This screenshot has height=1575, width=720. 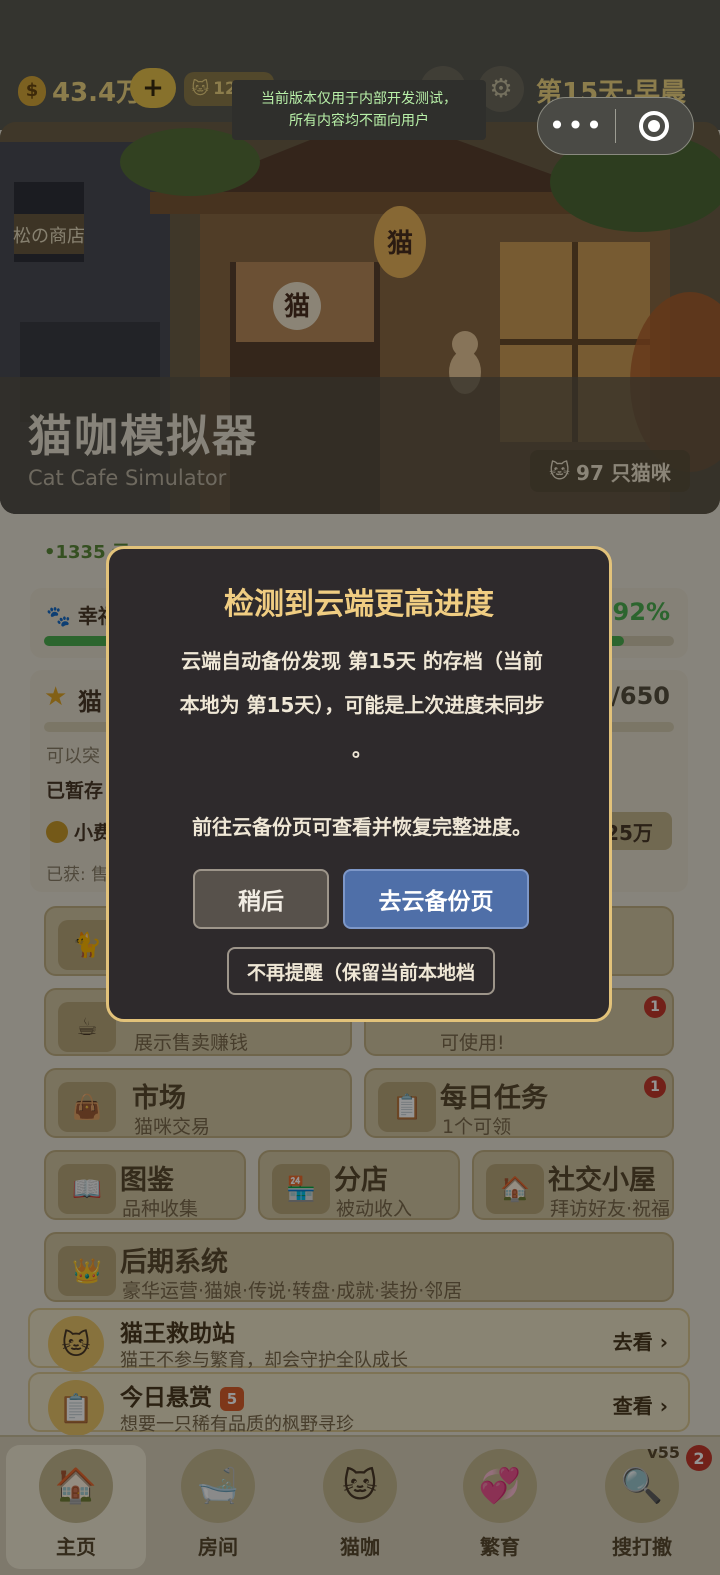 I want to click on go-cloud-backup-button: 去云备份页, so click(x=436, y=899).